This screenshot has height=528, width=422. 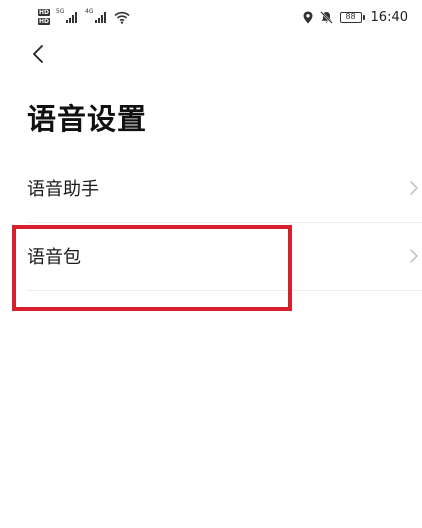 What do you see at coordinates (89, 11) in the screenshot?
I see `network-type-2: 4G` at bounding box center [89, 11].